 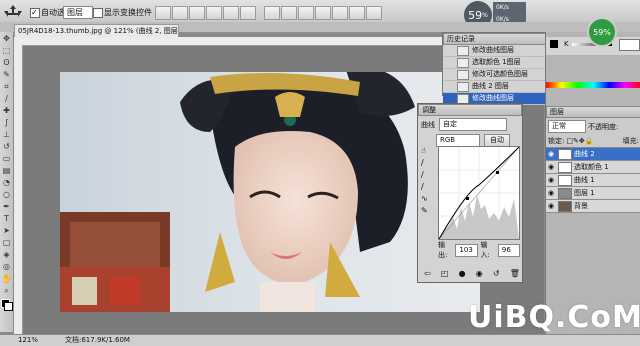 What do you see at coordinates (6, 50) in the screenshot?
I see `marquee-tool-icon: ⬚` at bounding box center [6, 50].